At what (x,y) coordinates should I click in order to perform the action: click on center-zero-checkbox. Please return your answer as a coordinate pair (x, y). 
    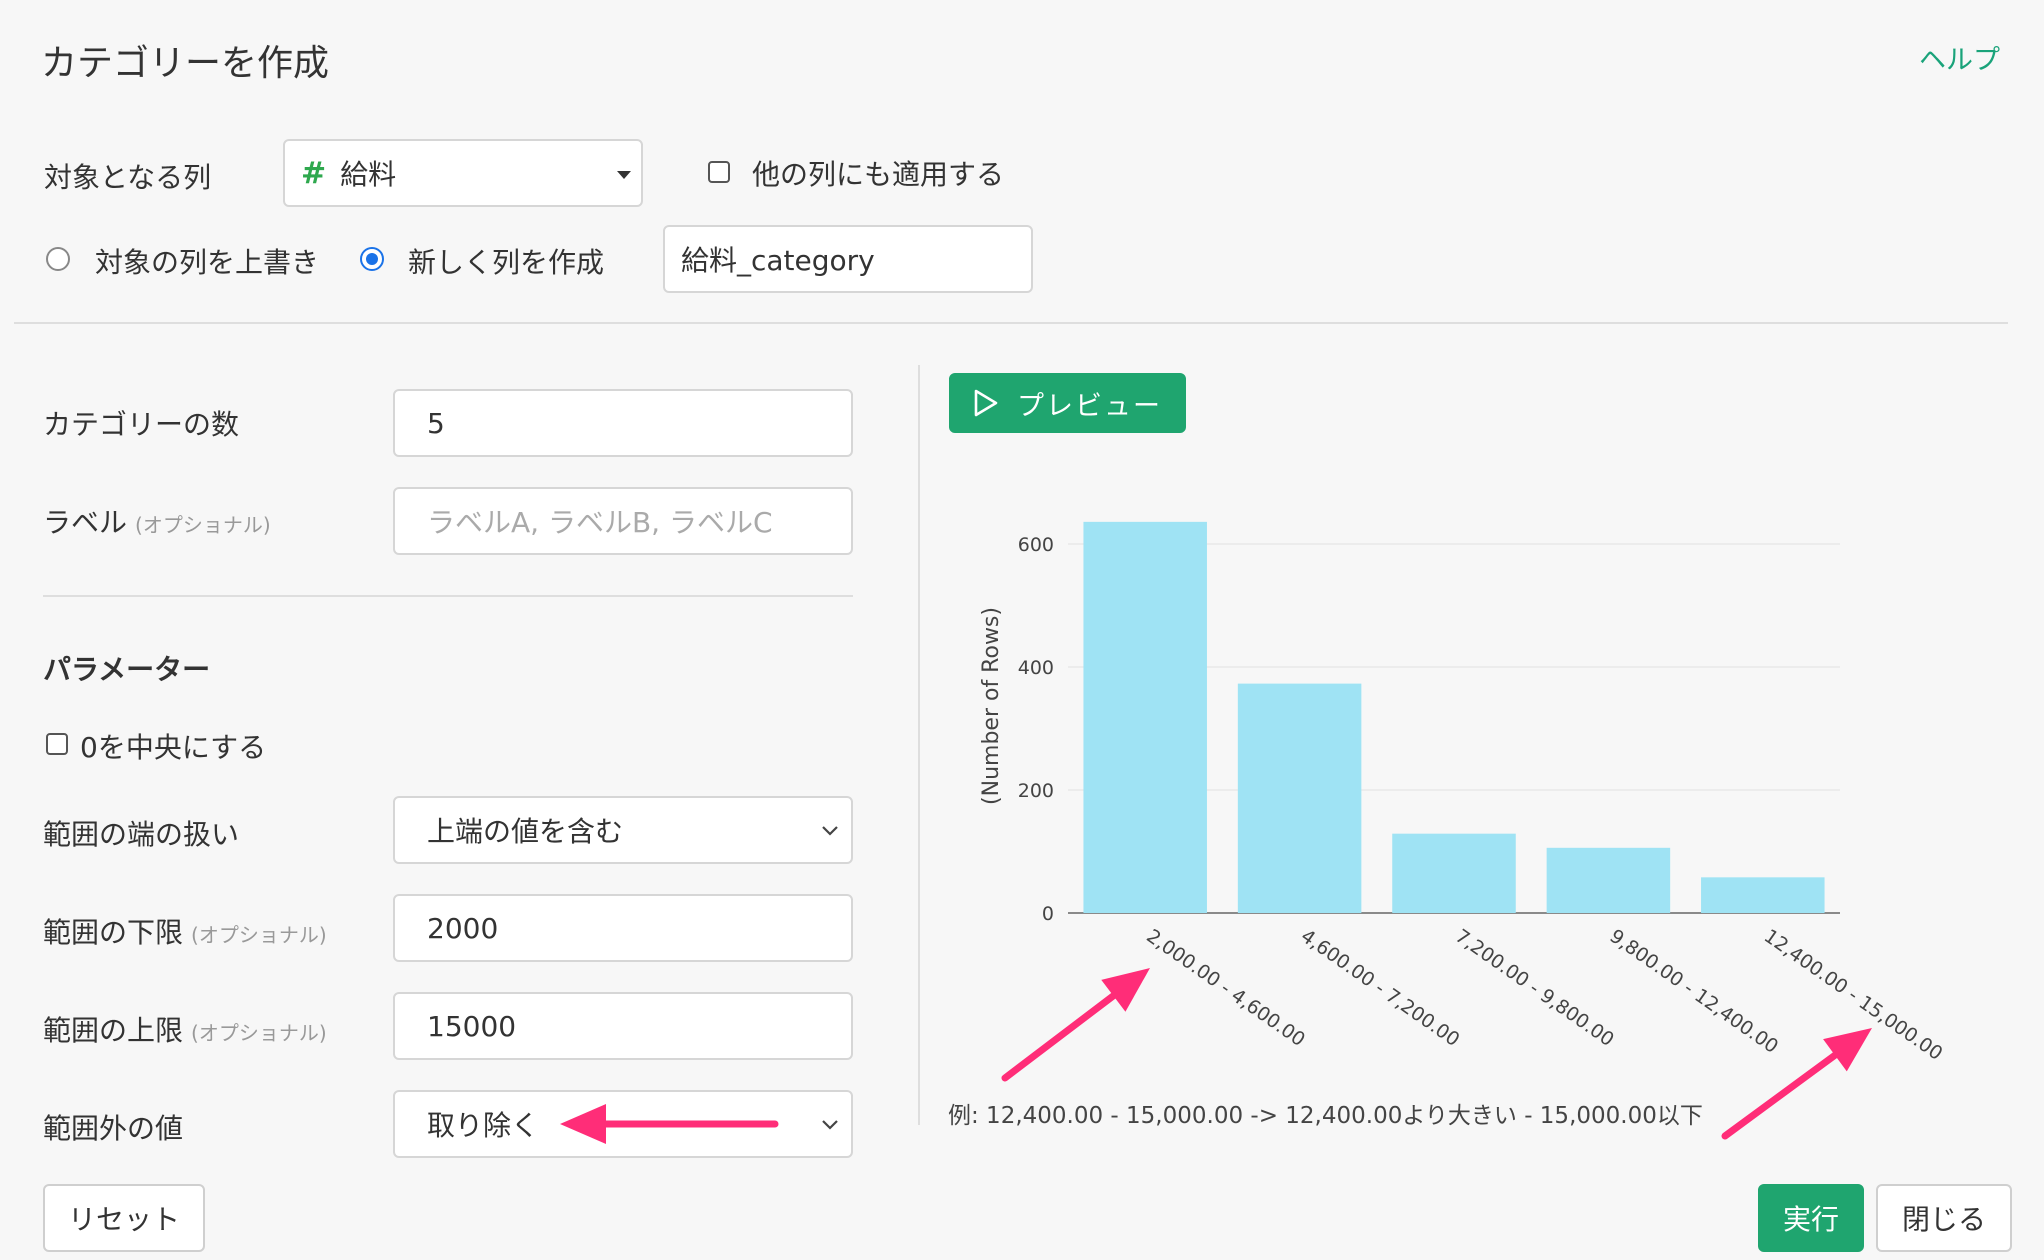
    Looking at the image, I should click on (57, 744).